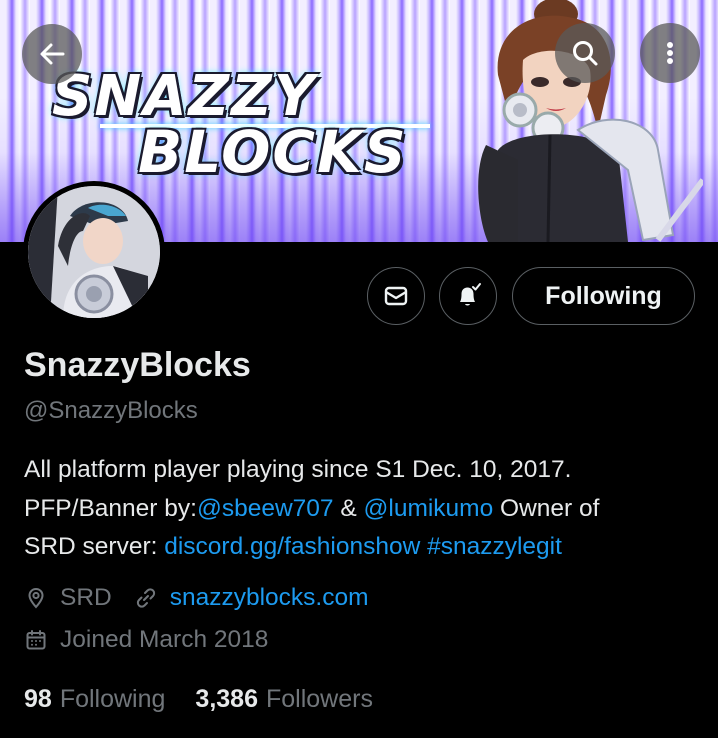  I want to click on bell-check-icon, so click(470, 294).